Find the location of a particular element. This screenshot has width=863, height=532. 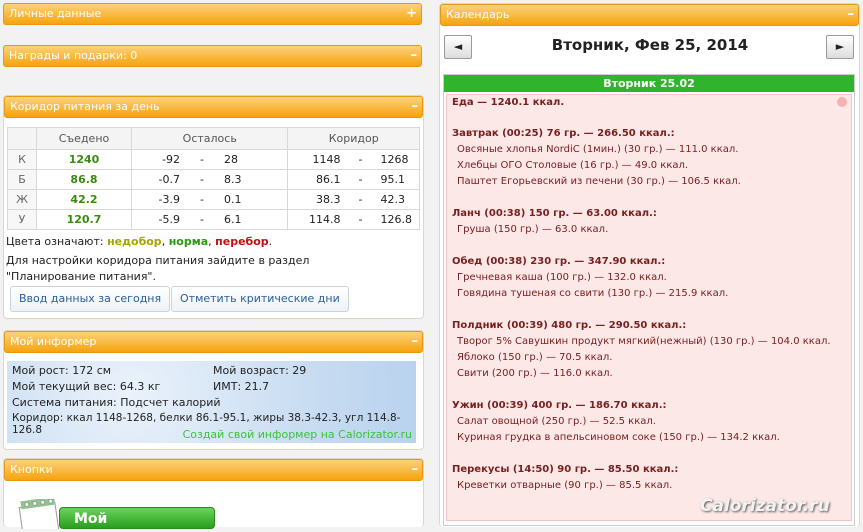

row-label: К is located at coordinates (22, 159).